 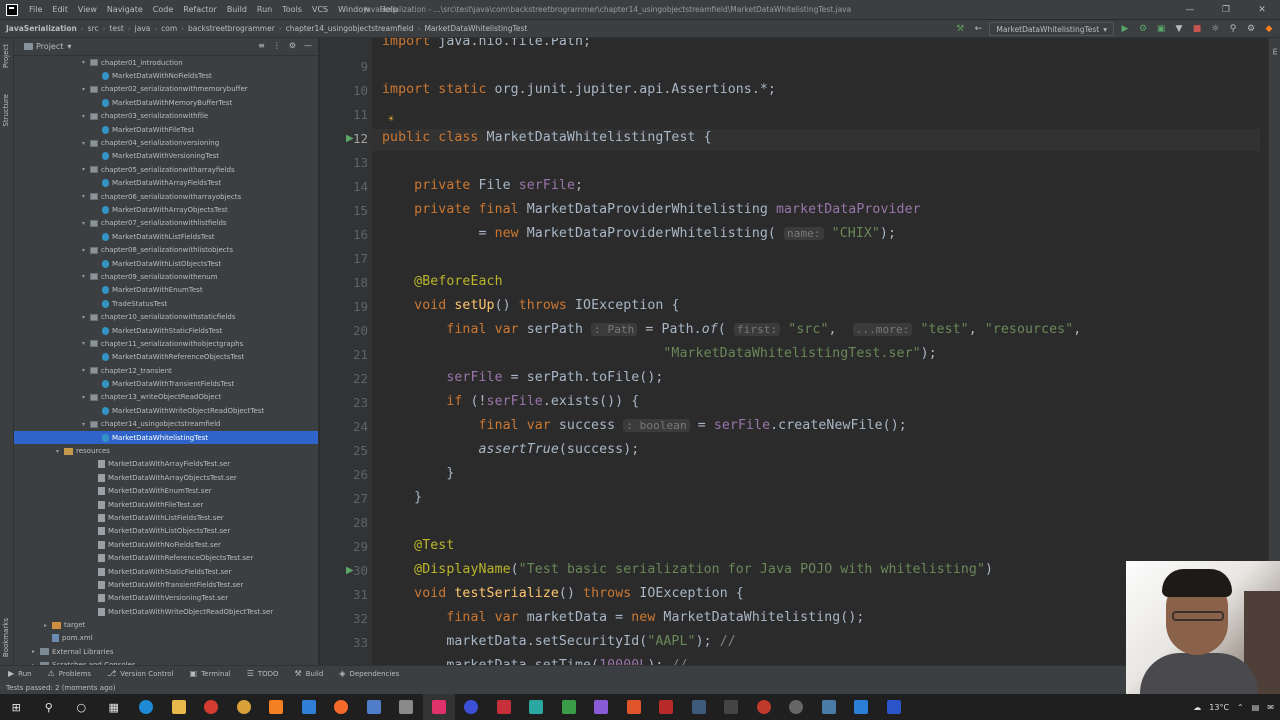 I want to click on breadcrumb-item: backstreetbrogrammer, so click(x=231, y=28).